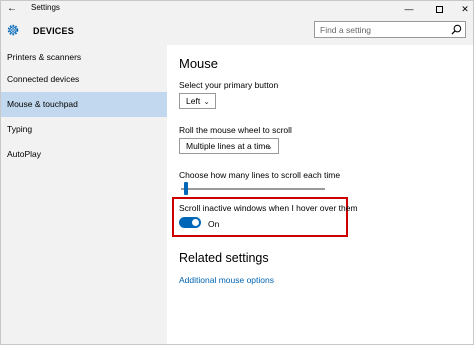 The width and height of the screenshot is (474, 345). Describe the element at coordinates (84, 129) in the screenshot. I see `sidebar-item-typing: Typing` at that location.